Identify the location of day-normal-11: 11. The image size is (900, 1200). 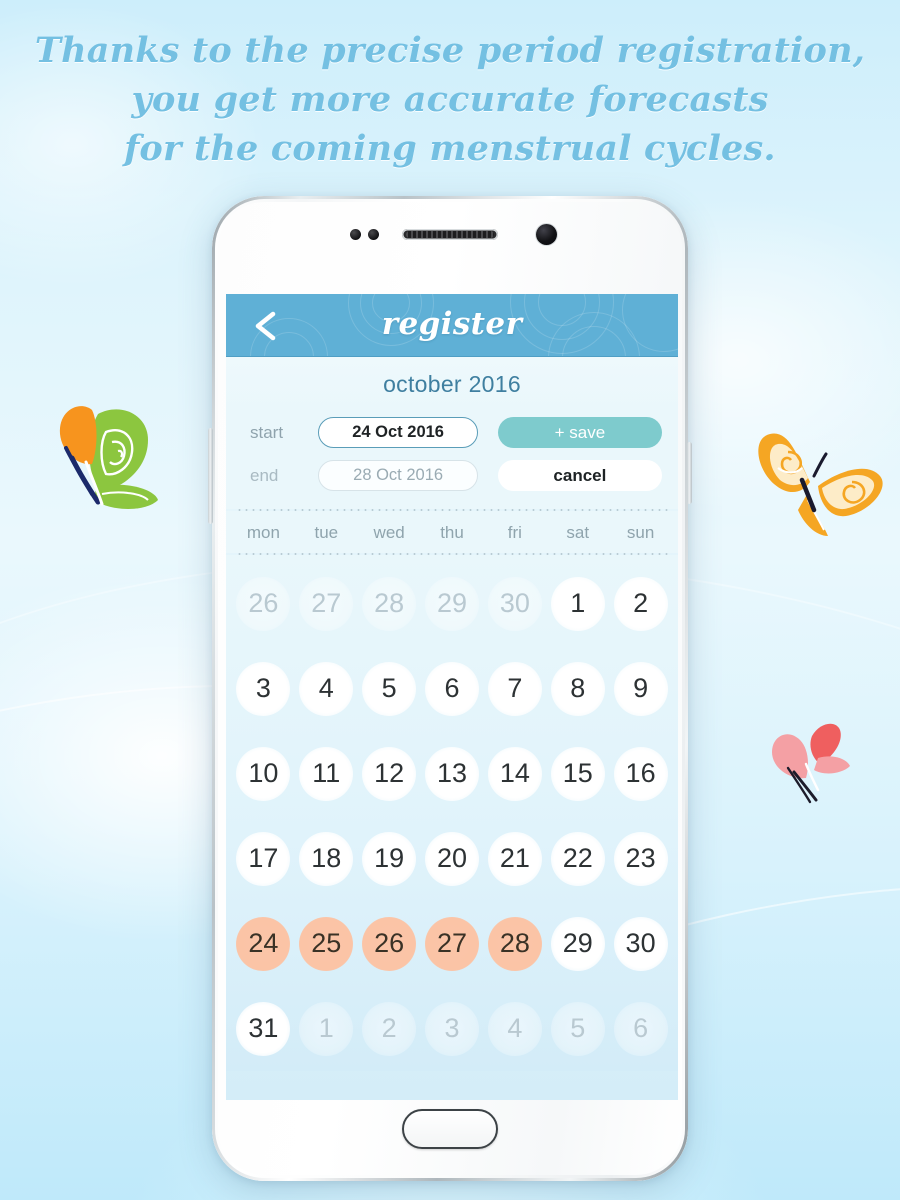
(326, 773).